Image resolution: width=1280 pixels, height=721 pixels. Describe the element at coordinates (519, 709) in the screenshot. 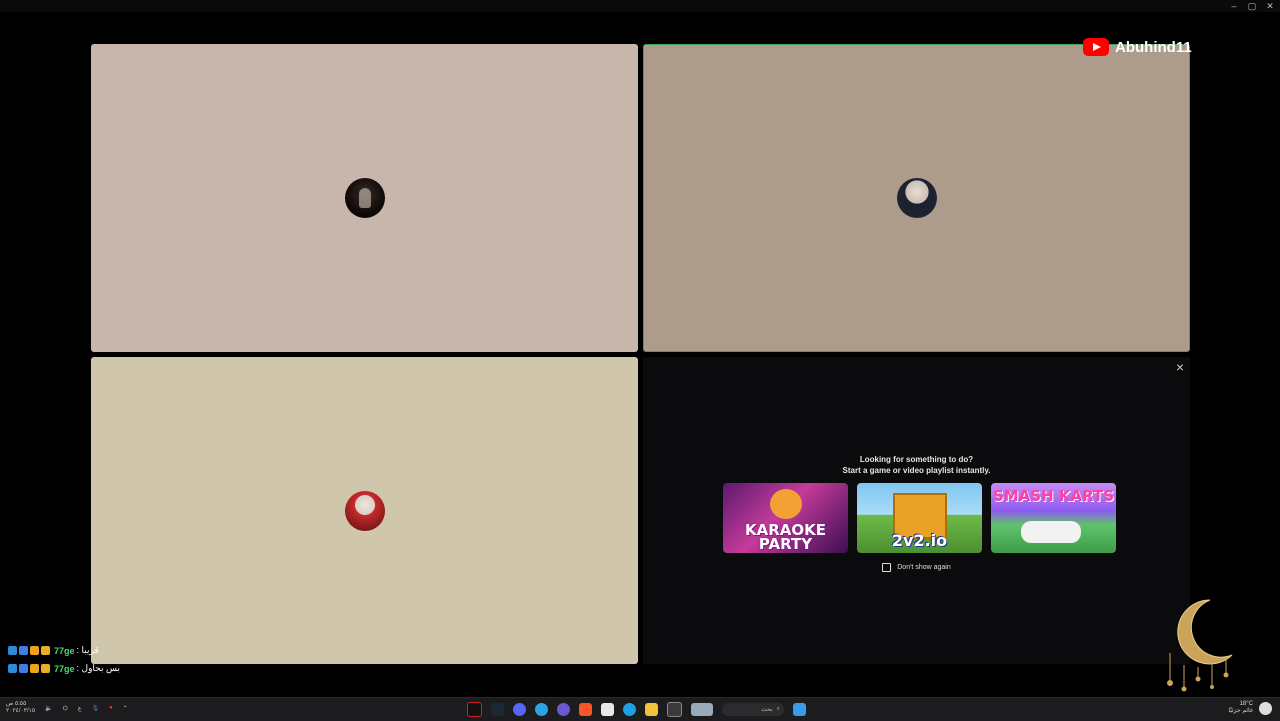

I see `discord-icon` at that location.